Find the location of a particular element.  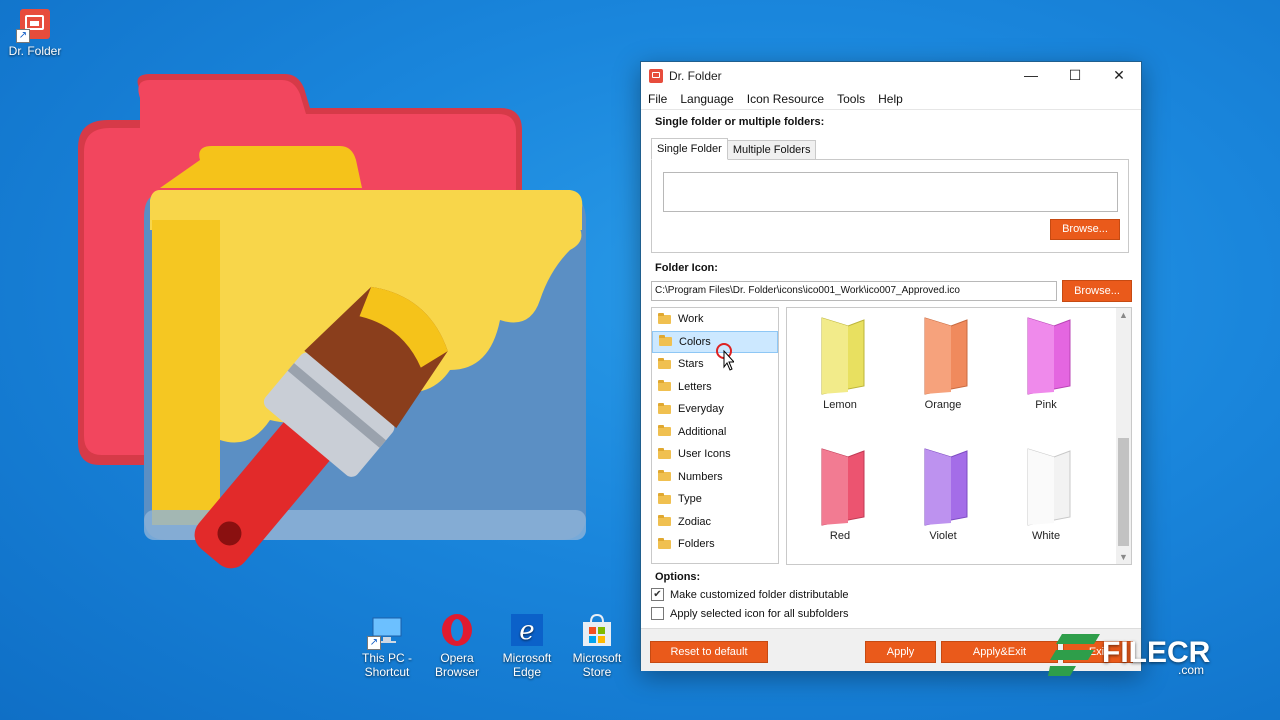

folder-tabs: Single Folder Multiple Folders is located at coordinates (733, 150).